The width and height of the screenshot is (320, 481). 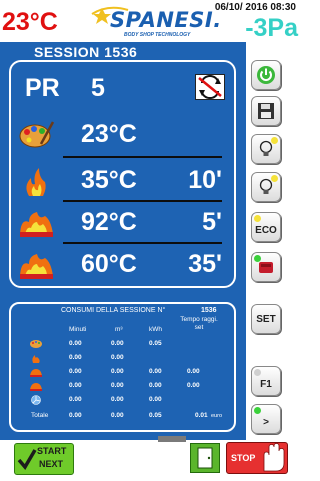 What do you see at coordinates (266, 384) in the screenshot?
I see `f1-label: F1` at bounding box center [266, 384].